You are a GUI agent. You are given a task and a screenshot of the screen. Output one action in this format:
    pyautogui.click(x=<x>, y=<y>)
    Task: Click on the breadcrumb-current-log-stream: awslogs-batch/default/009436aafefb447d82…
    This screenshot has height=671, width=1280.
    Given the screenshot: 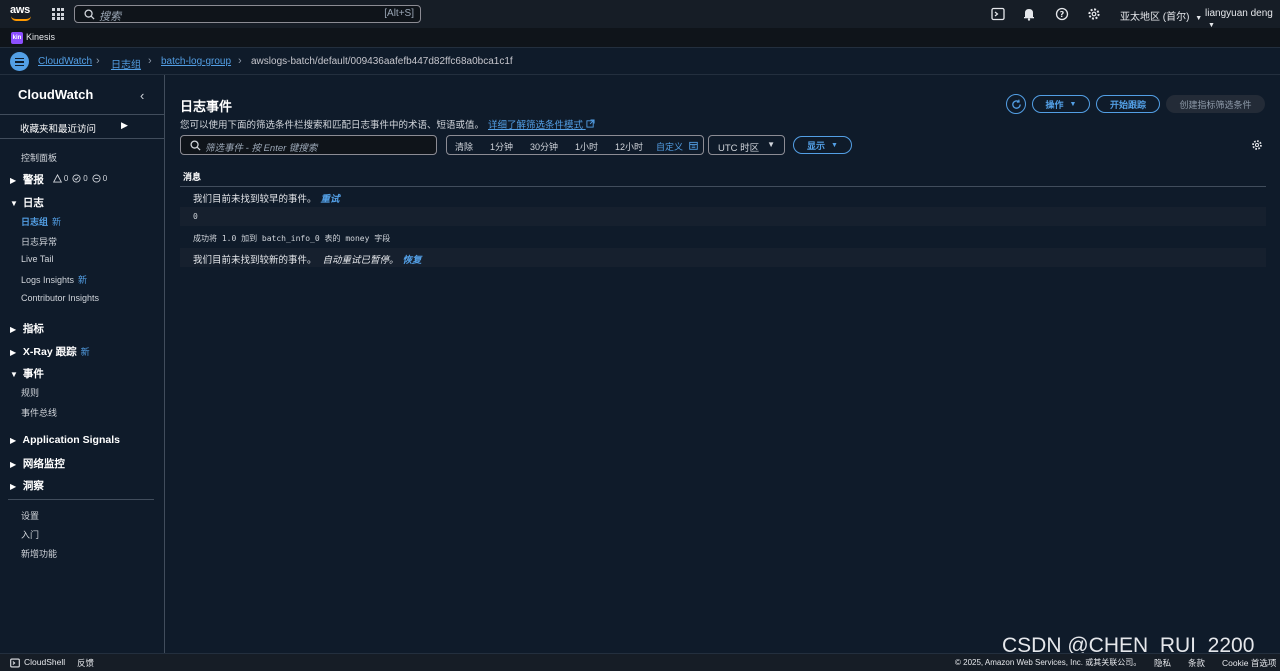 What is the action you would take?
    pyautogui.click(x=382, y=61)
    